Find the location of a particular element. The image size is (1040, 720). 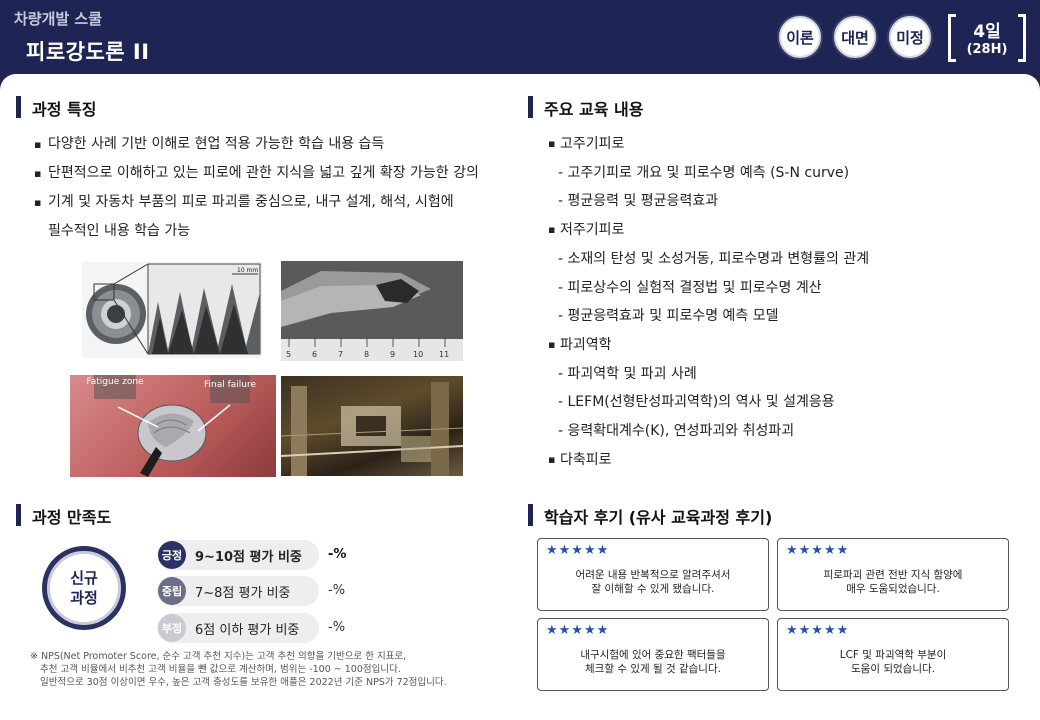

rating-row-positive: 긍정 9~10점 평가 비중 is located at coordinates (238, 555).